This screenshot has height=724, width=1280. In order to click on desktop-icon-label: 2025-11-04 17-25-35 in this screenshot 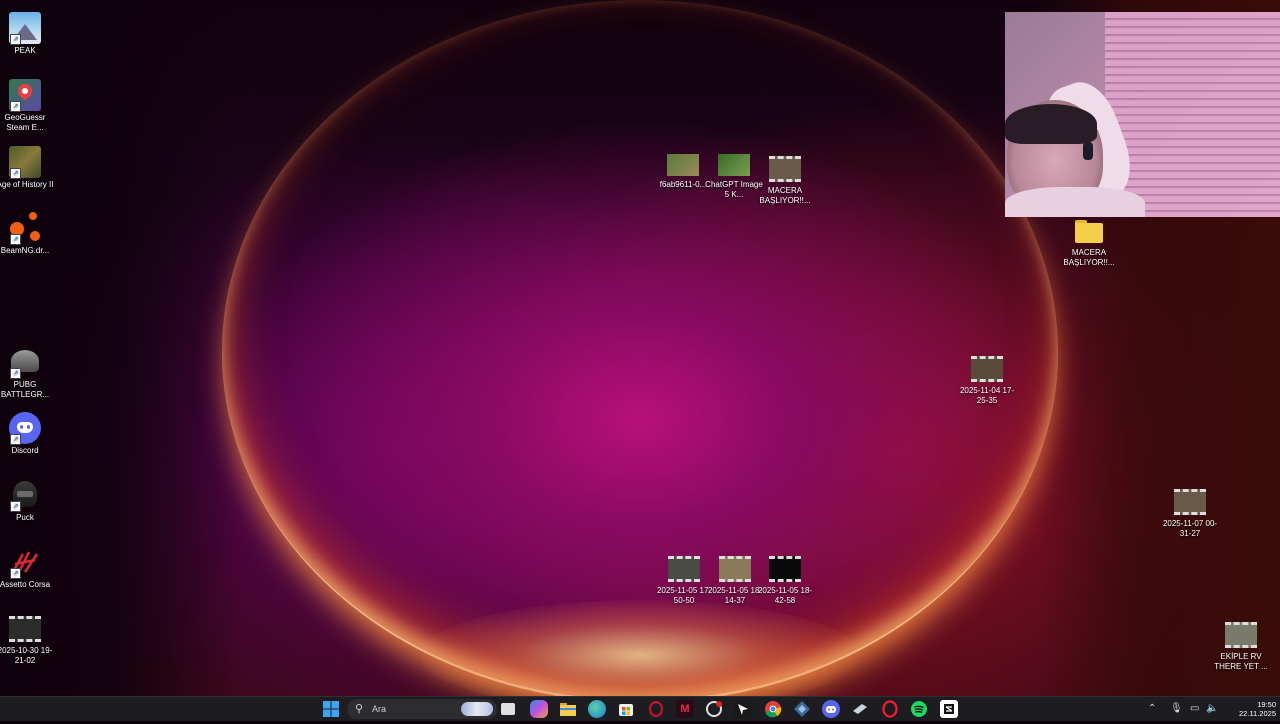, I will do `click(987, 395)`.